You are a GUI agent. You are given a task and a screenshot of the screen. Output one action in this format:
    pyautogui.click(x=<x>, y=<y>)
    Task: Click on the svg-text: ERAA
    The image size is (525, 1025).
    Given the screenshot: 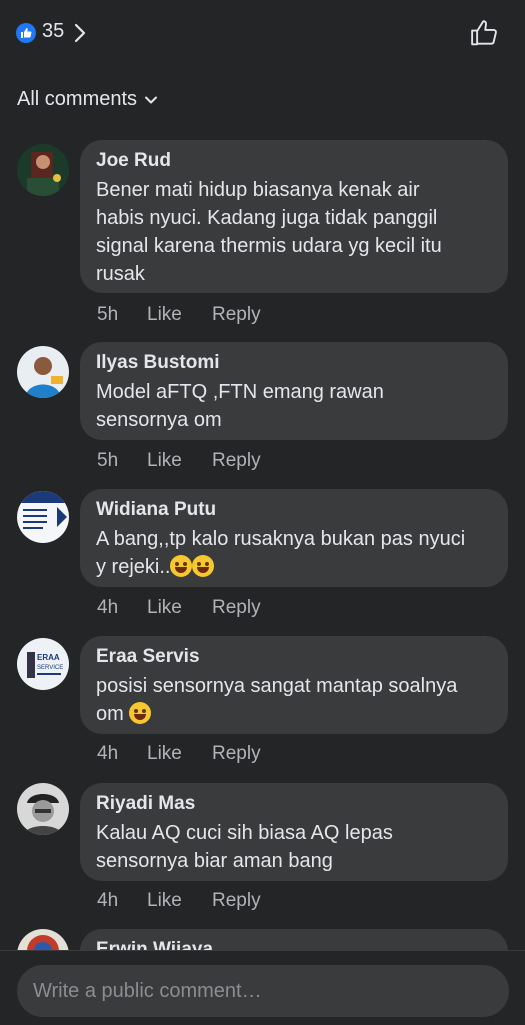 What is the action you would take?
    pyautogui.click(x=48, y=657)
    